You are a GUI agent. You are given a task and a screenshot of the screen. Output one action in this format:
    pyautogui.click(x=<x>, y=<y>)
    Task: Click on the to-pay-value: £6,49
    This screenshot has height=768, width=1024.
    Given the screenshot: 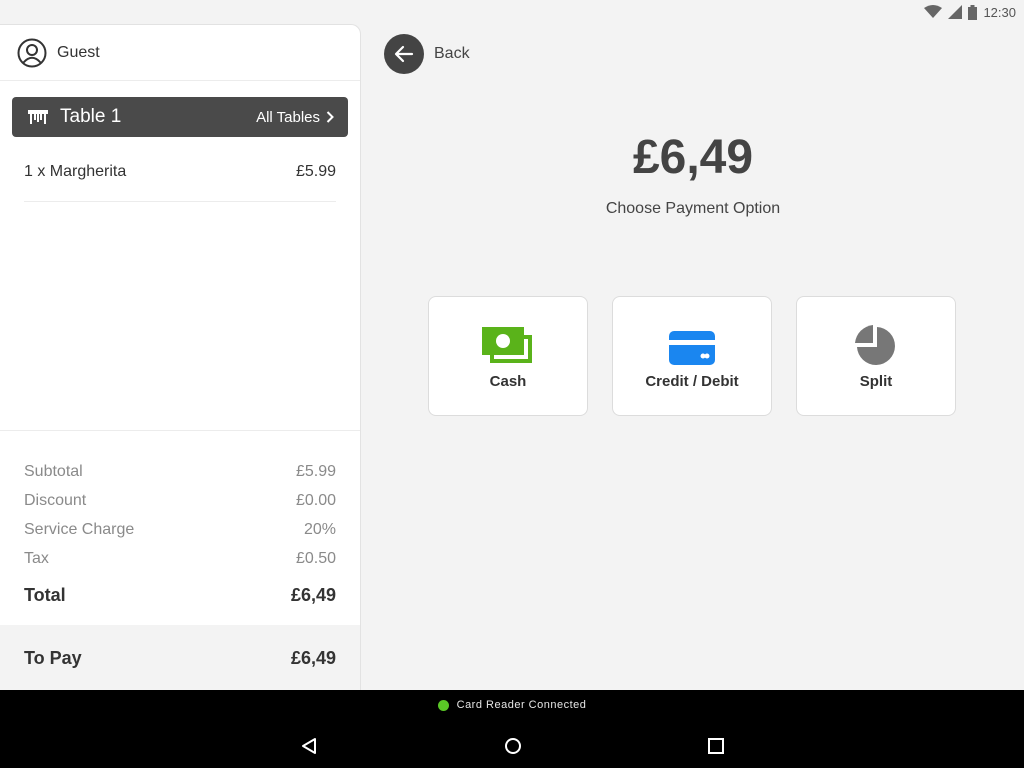 What is the action you would take?
    pyautogui.click(x=313, y=657)
    